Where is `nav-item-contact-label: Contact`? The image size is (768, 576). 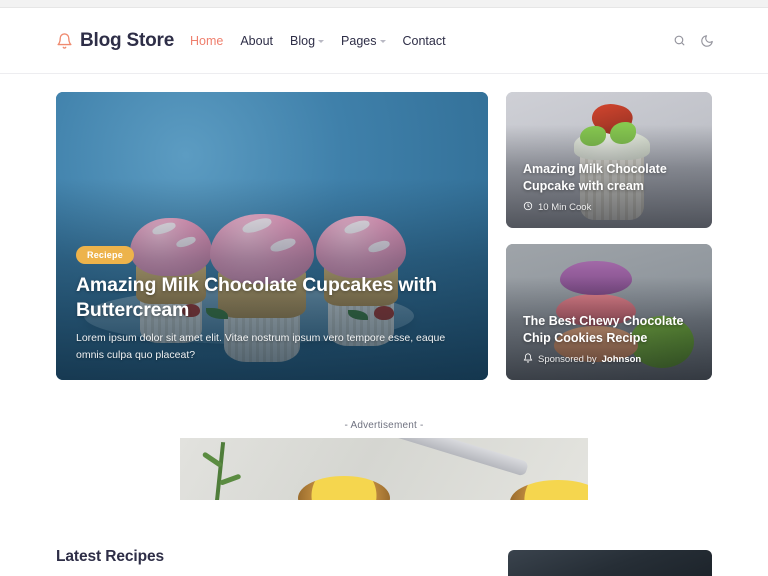
nav-item-contact-label: Contact is located at coordinates (424, 40).